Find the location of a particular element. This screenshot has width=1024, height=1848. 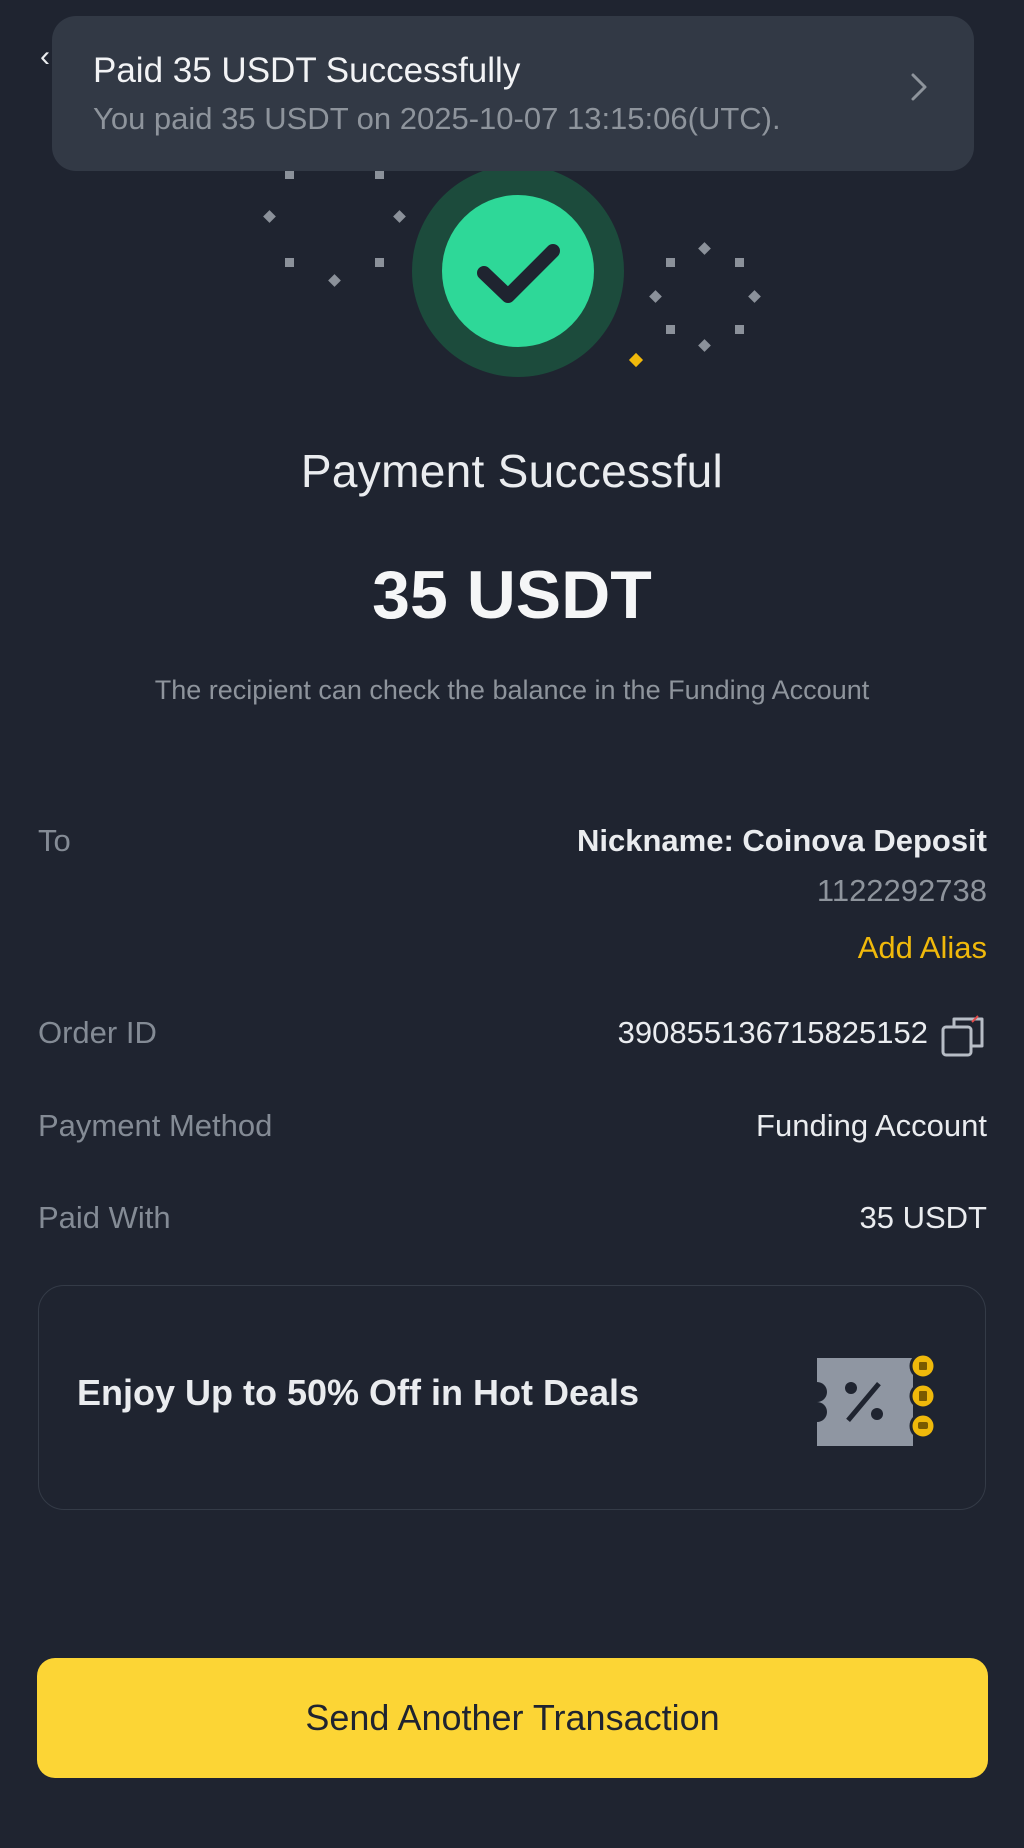

toast-title: Paid 35 USDT Successfully is located at coordinates (307, 70).